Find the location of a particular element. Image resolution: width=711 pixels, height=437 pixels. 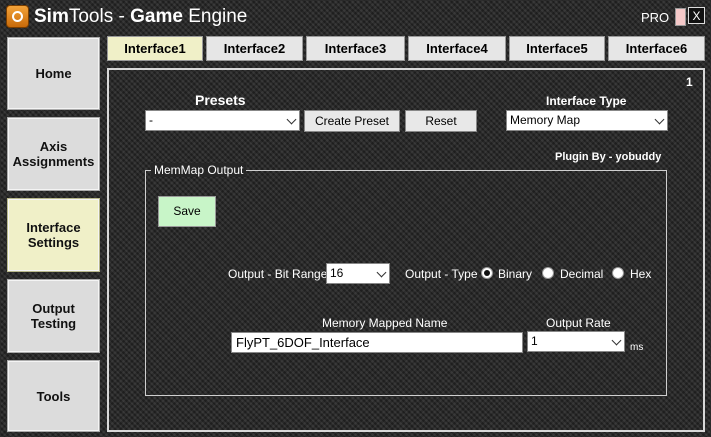

edition-indicator is located at coordinates (680, 17).